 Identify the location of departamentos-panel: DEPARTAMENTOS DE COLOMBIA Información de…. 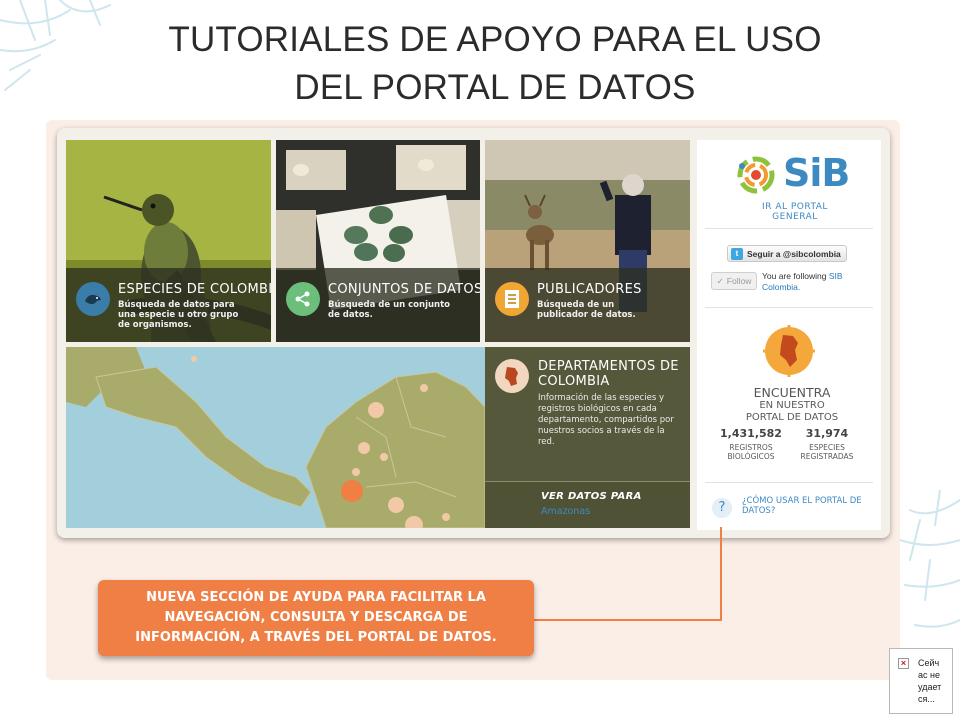
(587, 437).